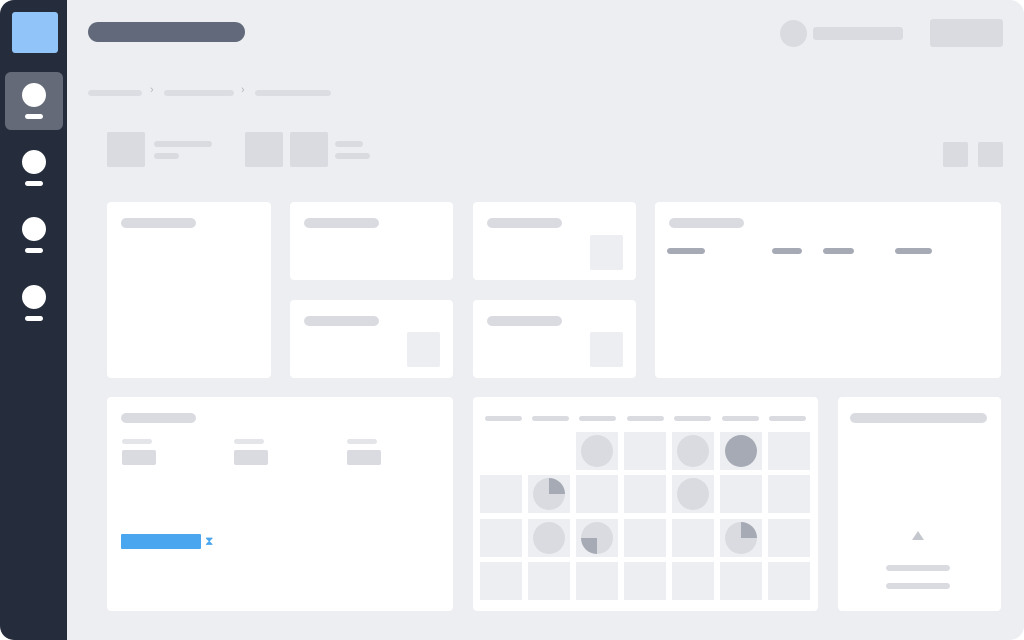 This screenshot has width=1024, height=640. Describe the element at coordinates (828, 290) in the screenshot. I see `table-card` at that location.